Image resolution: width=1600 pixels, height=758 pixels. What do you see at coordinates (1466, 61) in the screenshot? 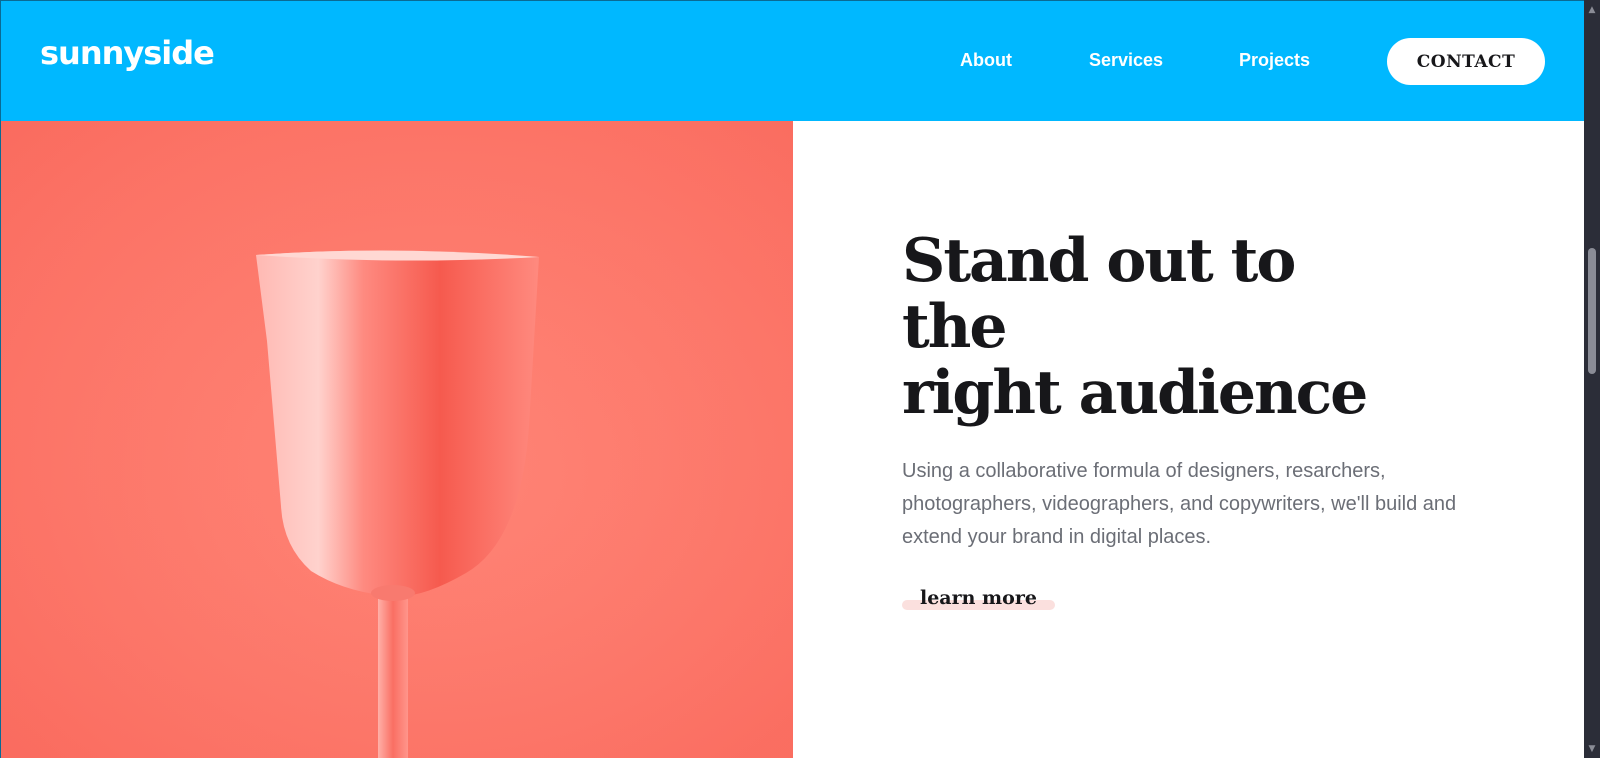
I see `contact-button: CONTACT` at bounding box center [1466, 61].